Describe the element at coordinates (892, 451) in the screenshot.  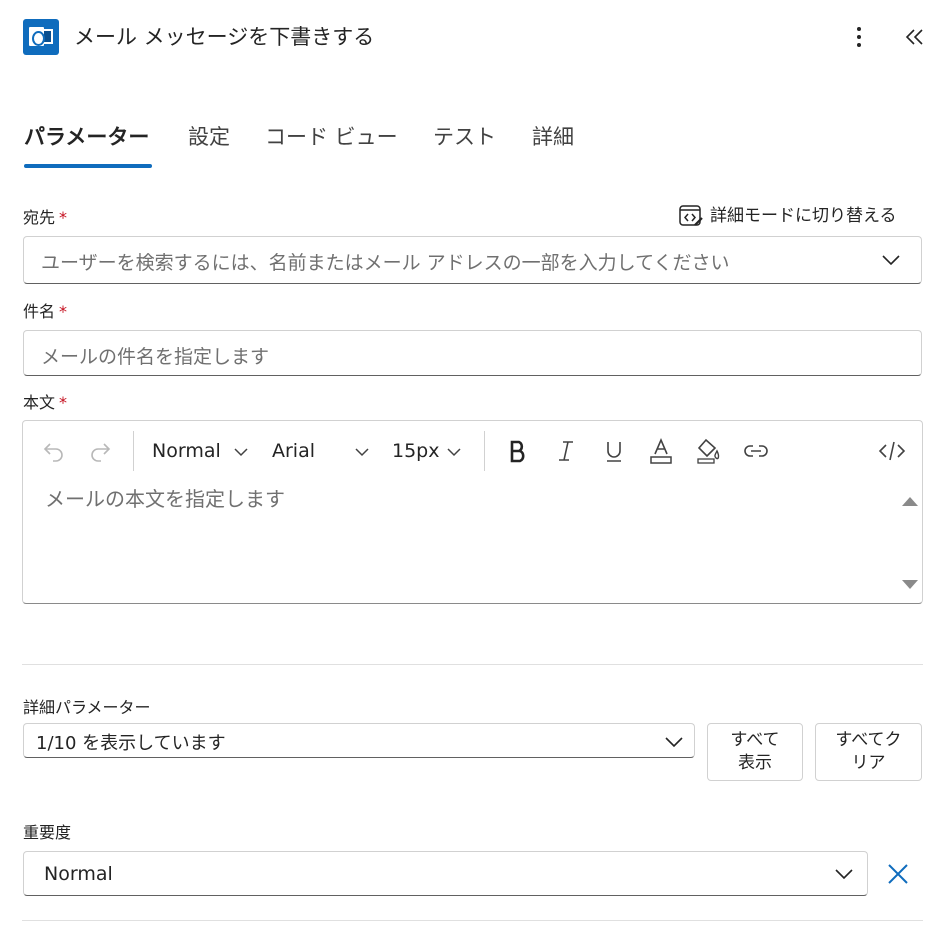
I see `code-view-icon` at that location.